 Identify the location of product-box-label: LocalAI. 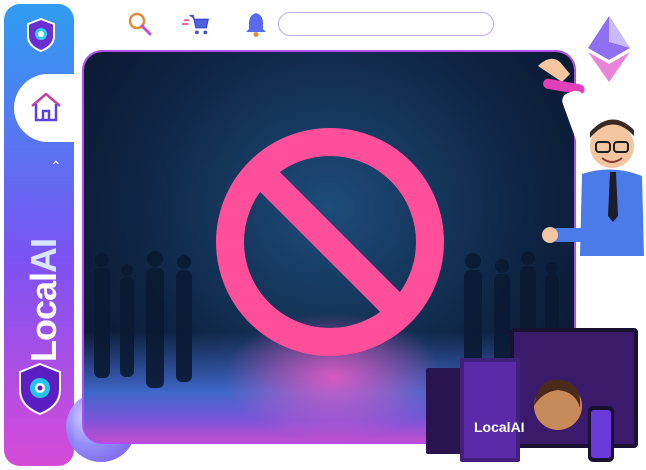
(499, 427).